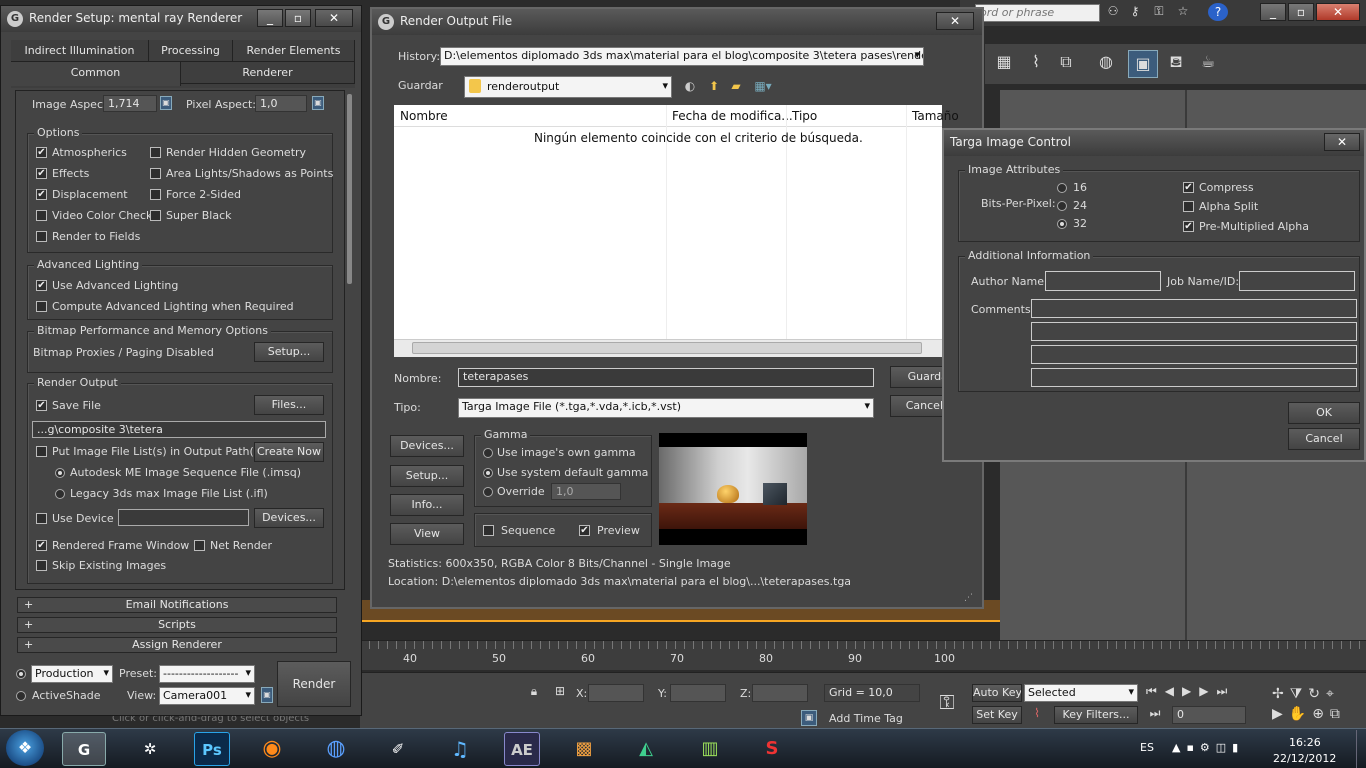  I want to click on compute-advanced-checkbox, so click(41, 306).